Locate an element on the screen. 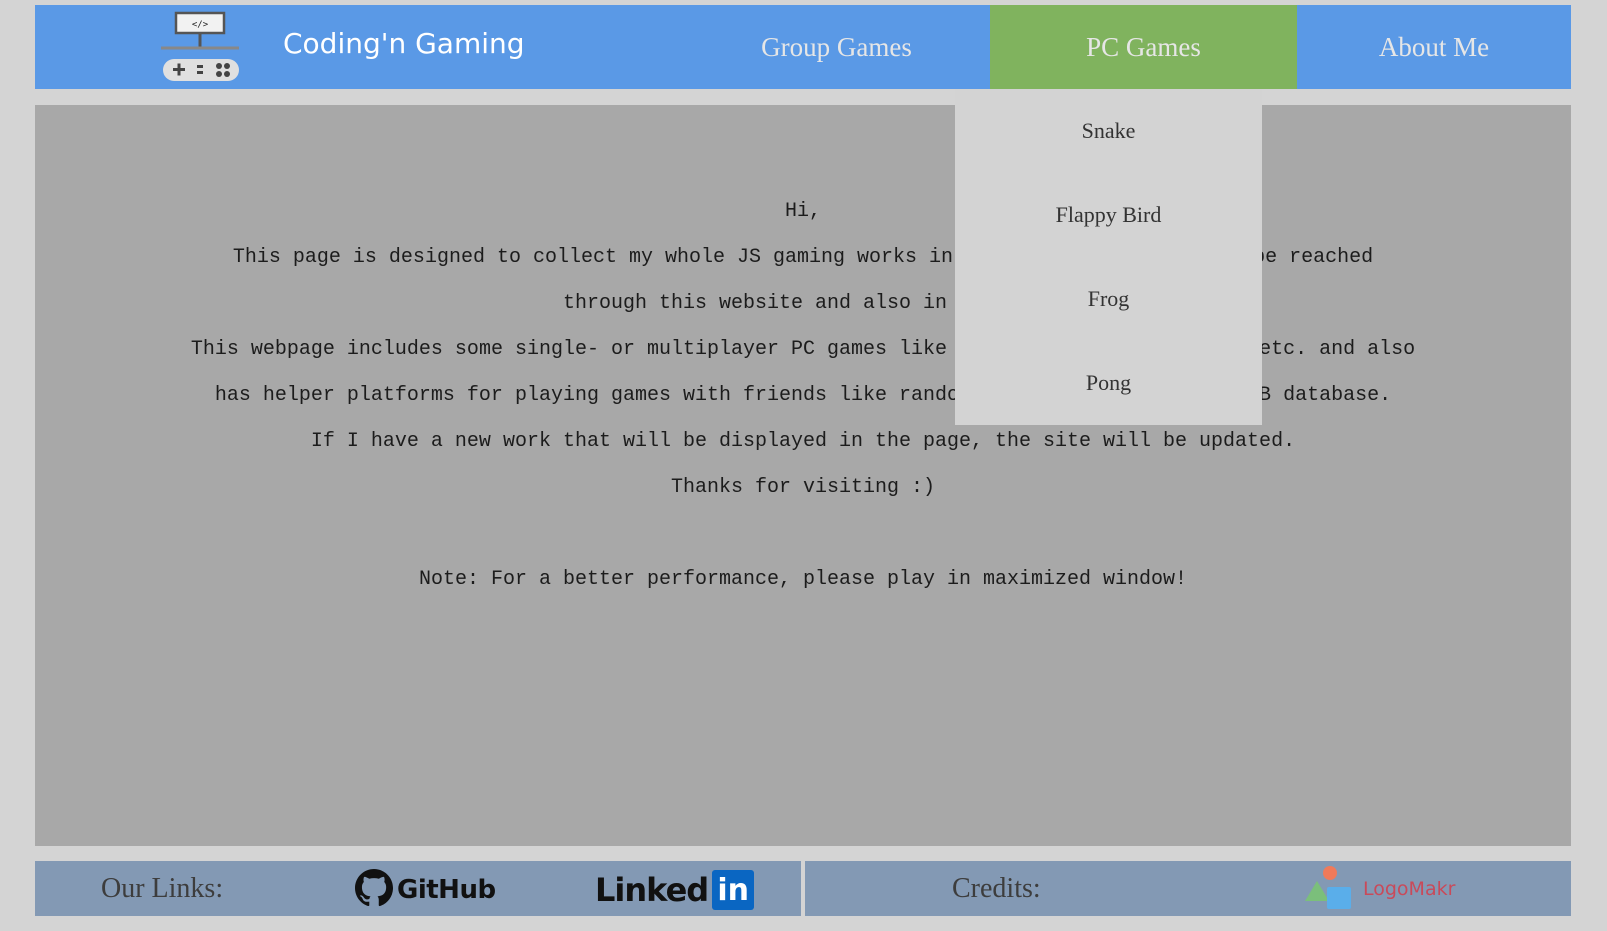  linkedin-link: Linked in is located at coordinates (675, 890).